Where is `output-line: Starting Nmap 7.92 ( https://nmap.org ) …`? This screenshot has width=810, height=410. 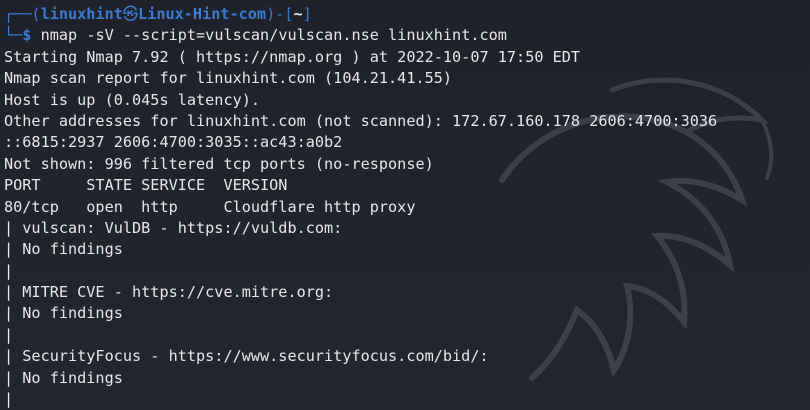 output-line: Starting Nmap 7.92 ( https://nmap.org ) … is located at coordinates (292, 56).